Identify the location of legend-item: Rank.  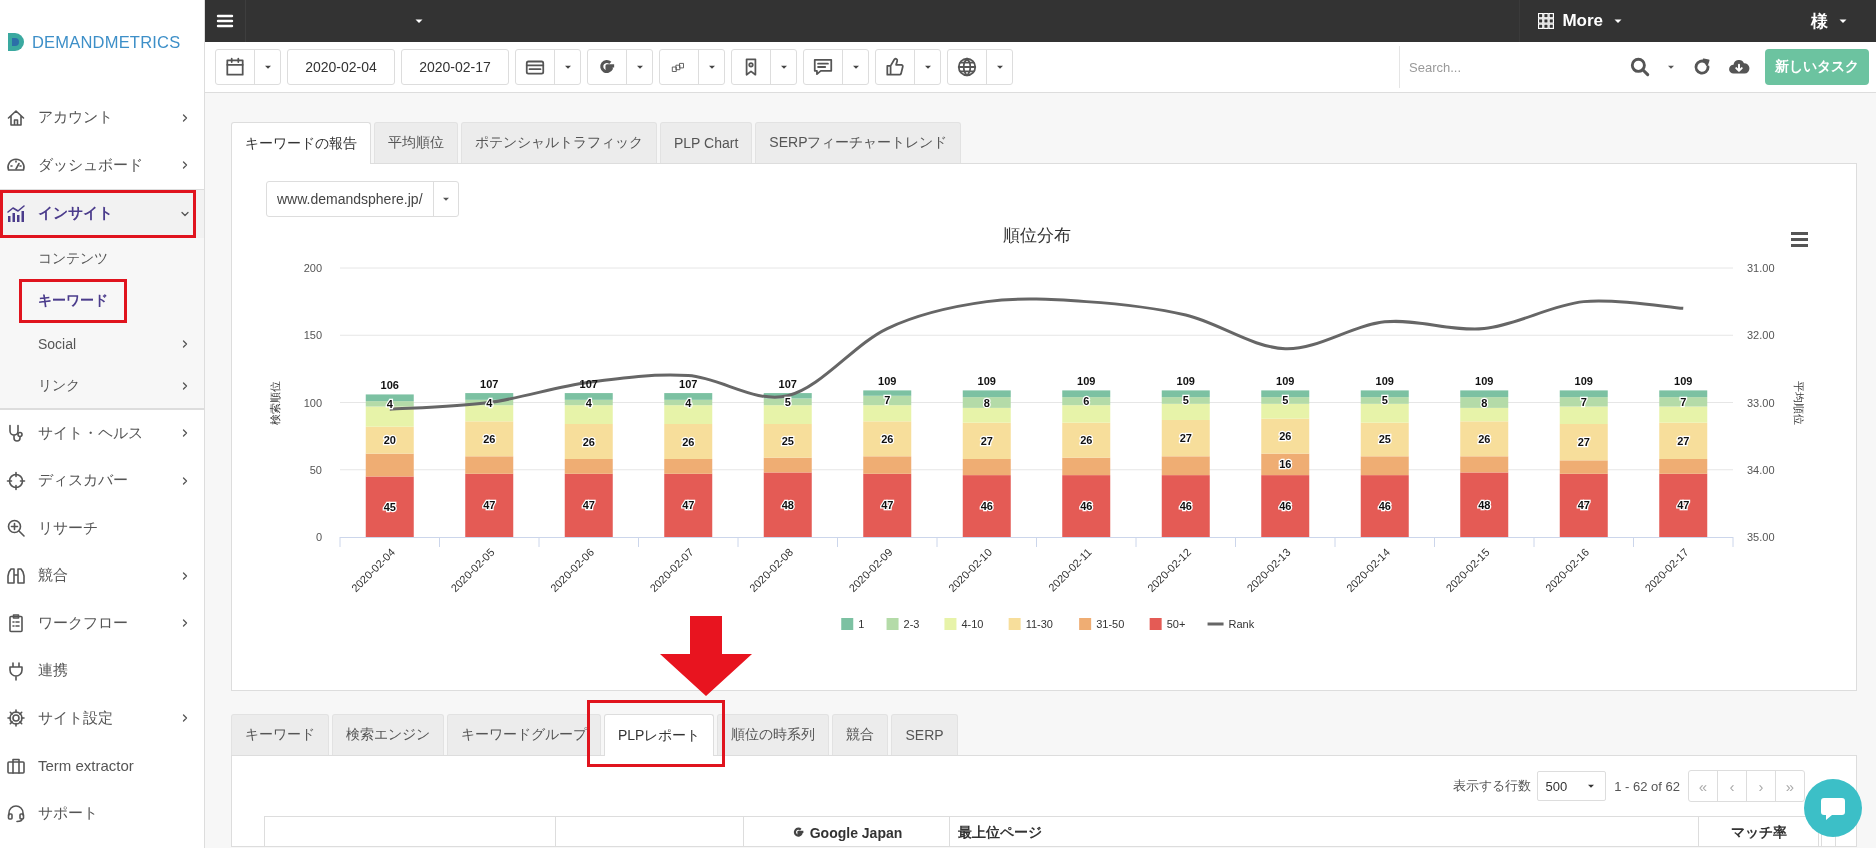
(1231, 624).